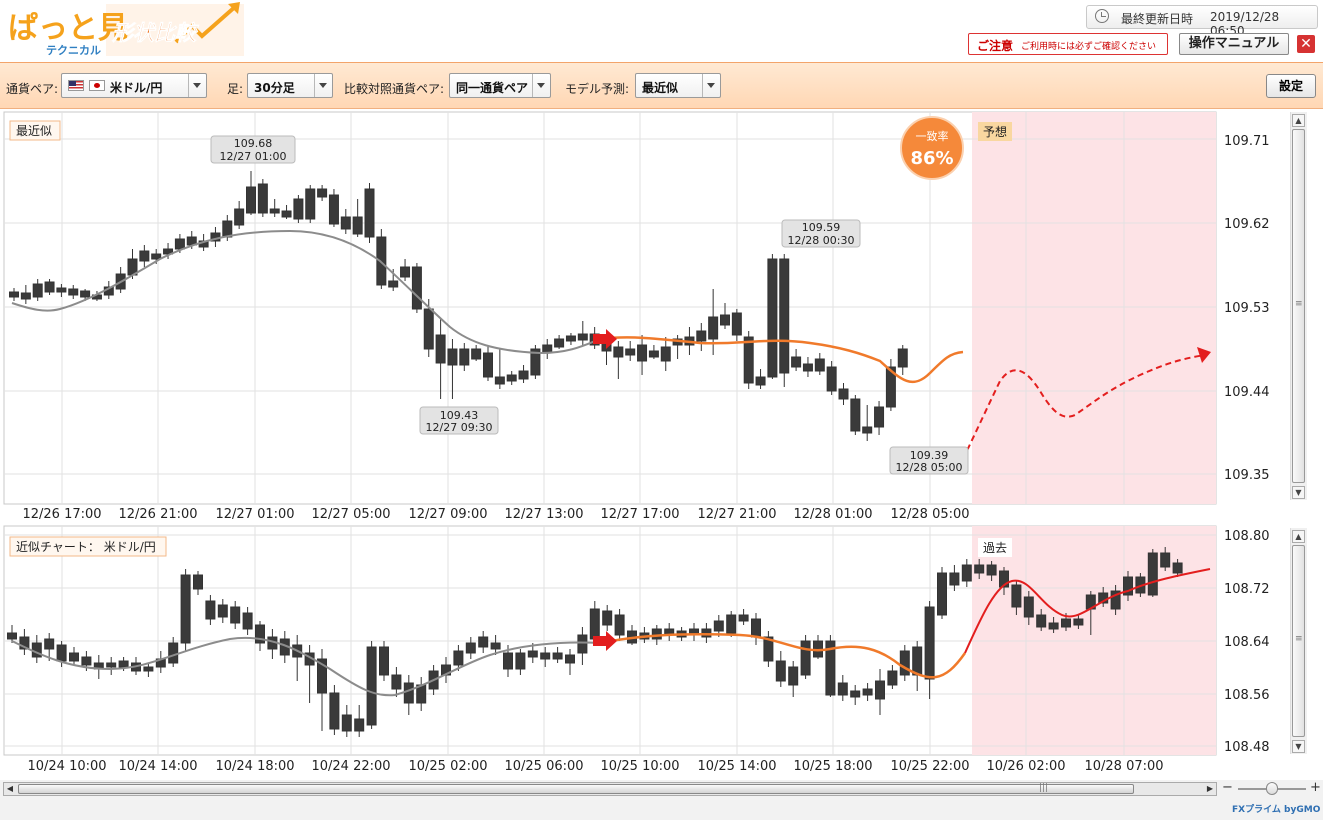  I want to click on x-tick-label: 10/25 14:00, so click(736, 766).